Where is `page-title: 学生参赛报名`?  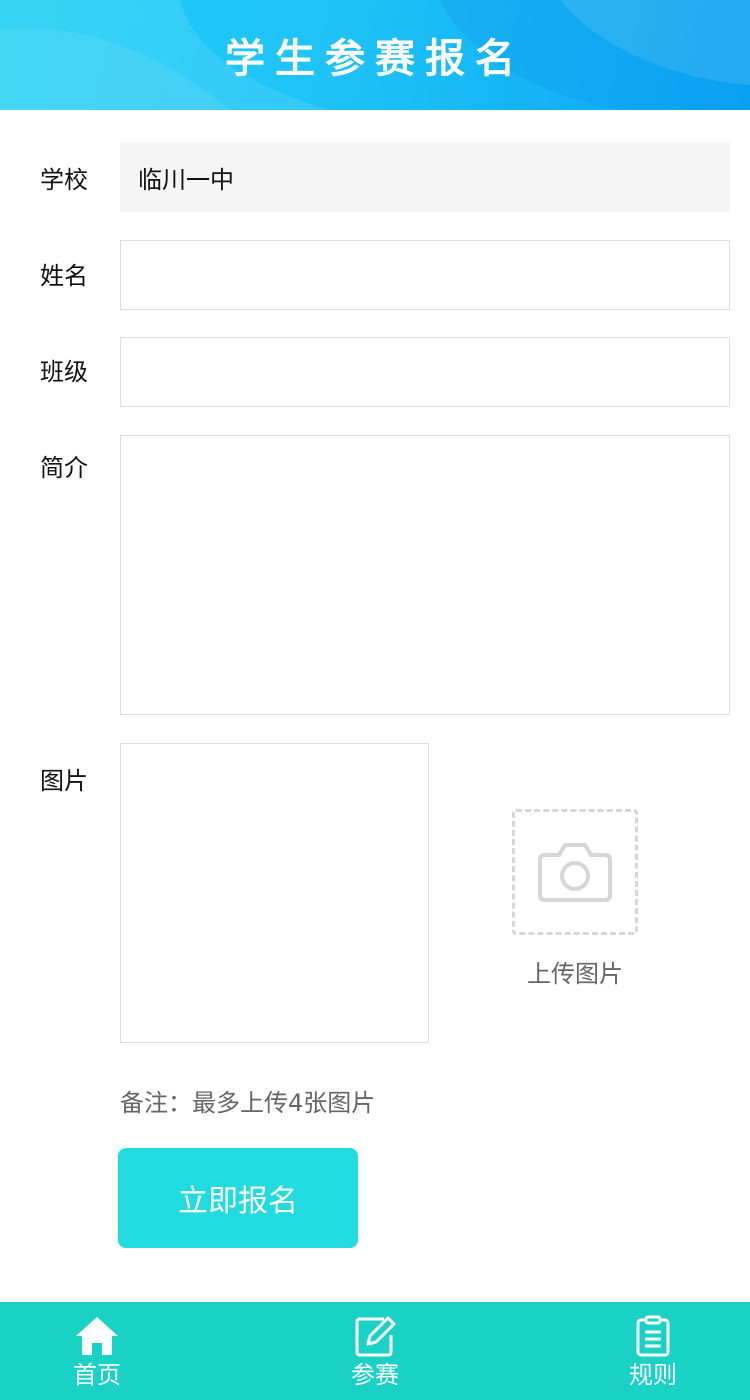 page-title: 学生参赛报名 is located at coordinates (375, 59).